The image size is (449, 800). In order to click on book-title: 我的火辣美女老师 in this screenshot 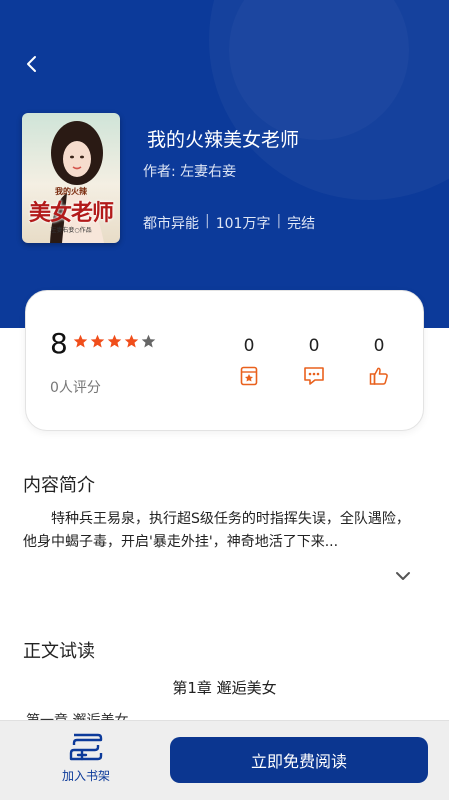, I will do `click(223, 140)`.